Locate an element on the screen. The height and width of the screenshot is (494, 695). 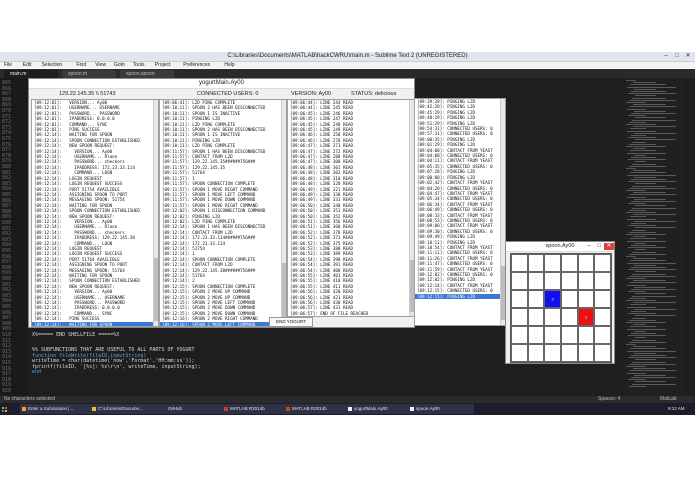
status-syntax: MatLab is located at coordinates (668, 399).